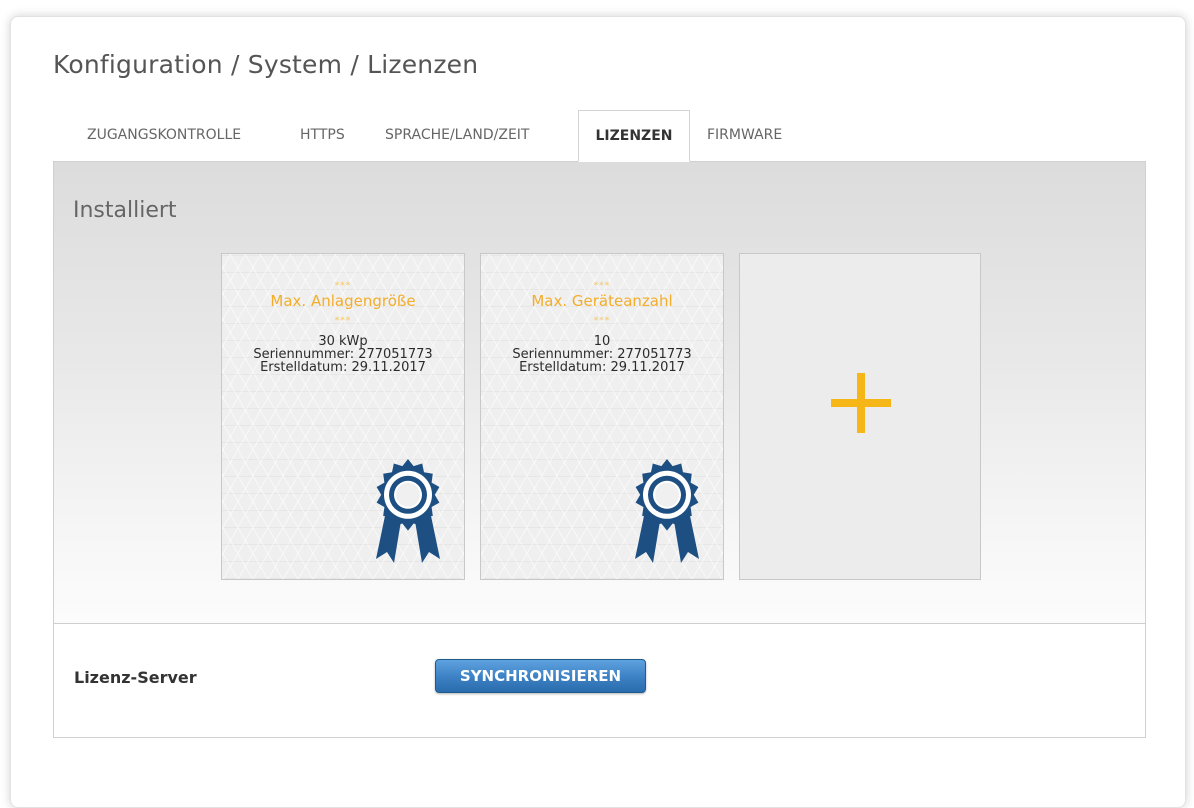  Describe the element at coordinates (861, 403) in the screenshot. I see `plus-icon` at that location.